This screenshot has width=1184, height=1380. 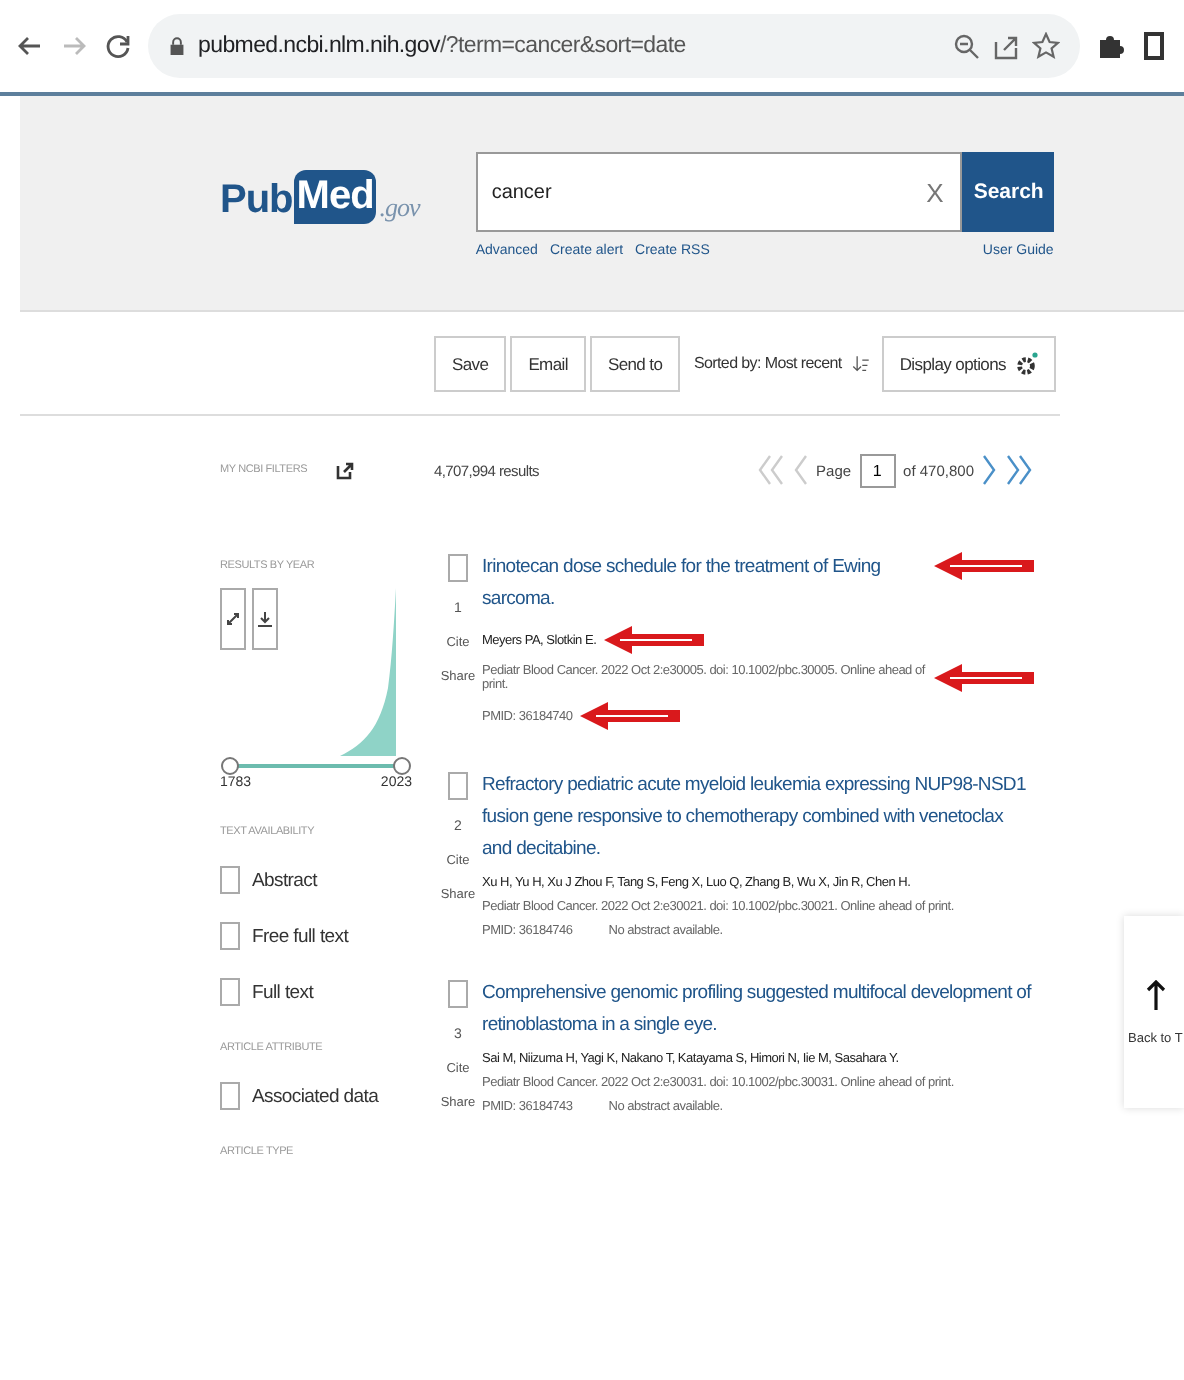 What do you see at coordinates (966, 46) in the screenshot?
I see `zoom-icon` at bounding box center [966, 46].